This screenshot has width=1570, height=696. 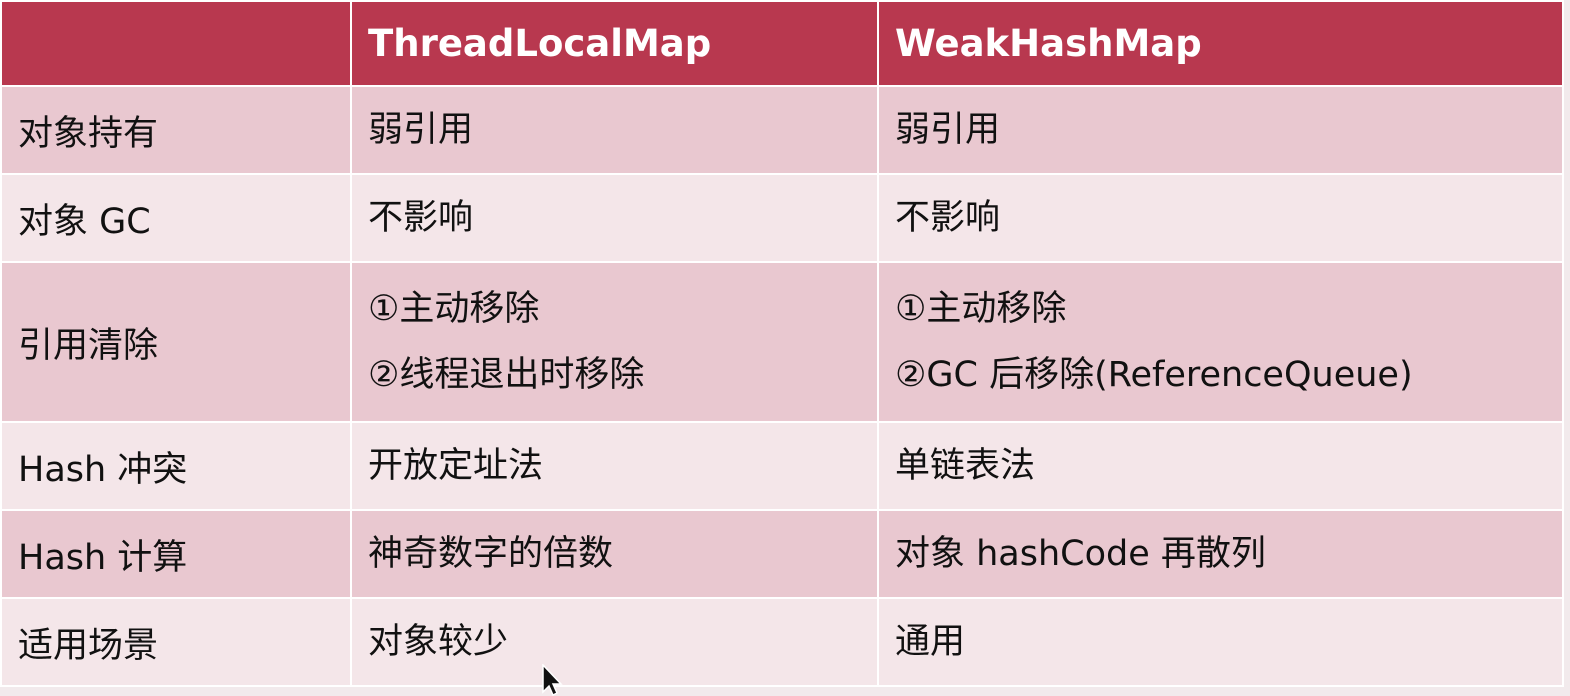 What do you see at coordinates (930, 642) in the screenshot?
I see `cell-line: 通用` at bounding box center [930, 642].